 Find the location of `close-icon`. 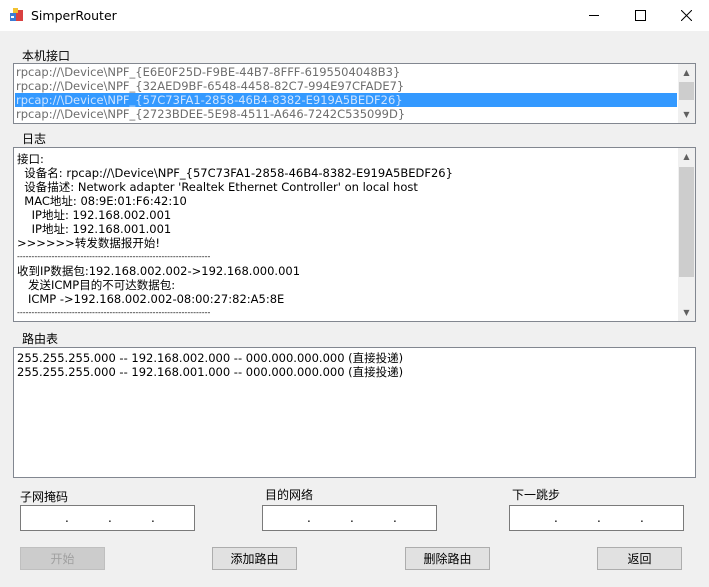

close-icon is located at coordinates (686, 15).